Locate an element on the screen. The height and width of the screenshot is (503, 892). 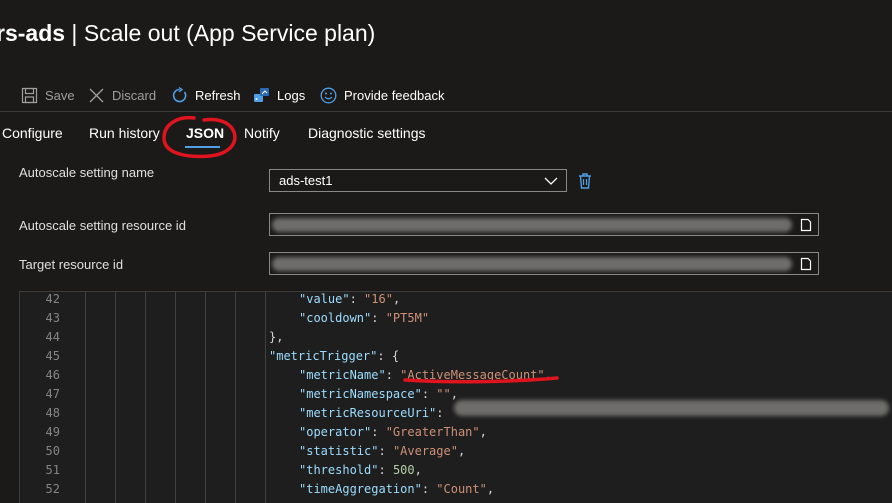
line-number: 44 is located at coordinates (52, 337).